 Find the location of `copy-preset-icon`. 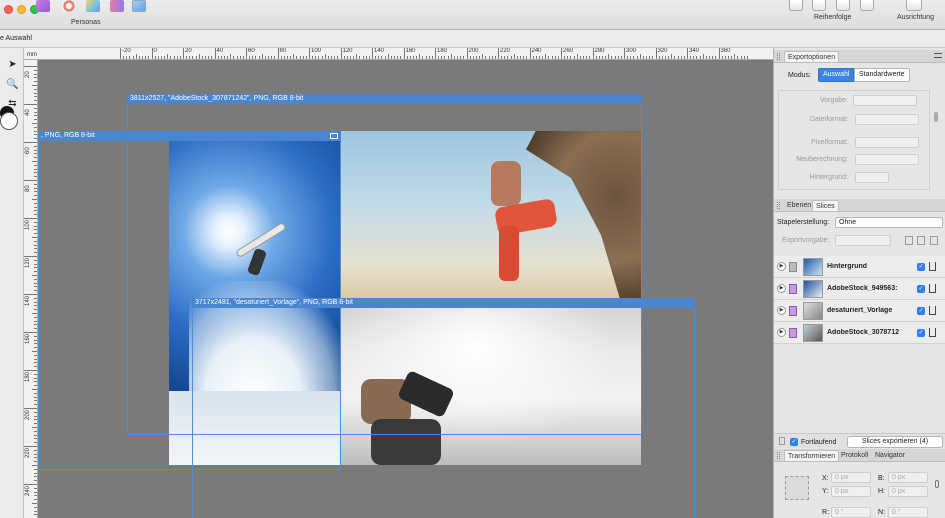

copy-preset-icon is located at coordinates (909, 240).